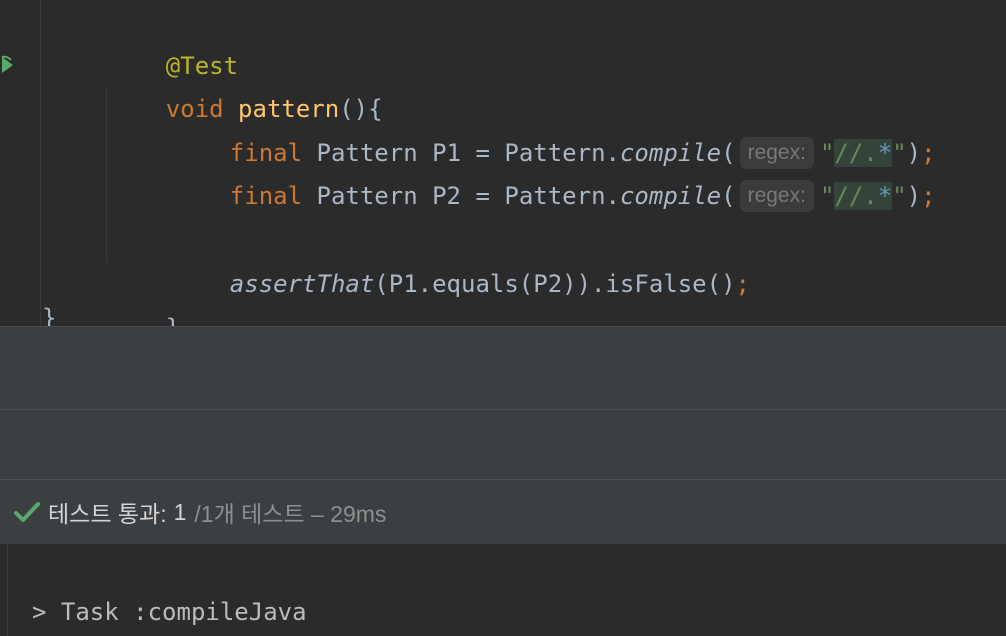 This screenshot has height=636, width=1006. What do you see at coordinates (461, 258) in the screenshot?
I see `code-line-6: assertThat(P1.equals(P2)).isFalse();` at bounding box center [461, 258].